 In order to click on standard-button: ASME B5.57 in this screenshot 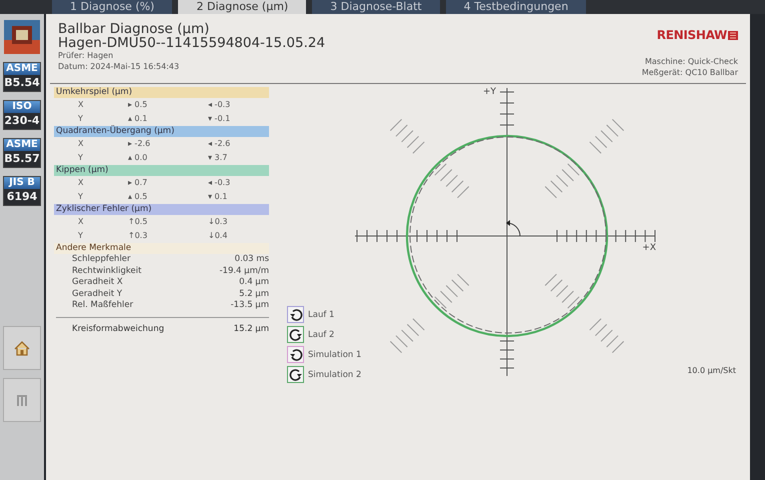, I will do `click(22, 153)`.